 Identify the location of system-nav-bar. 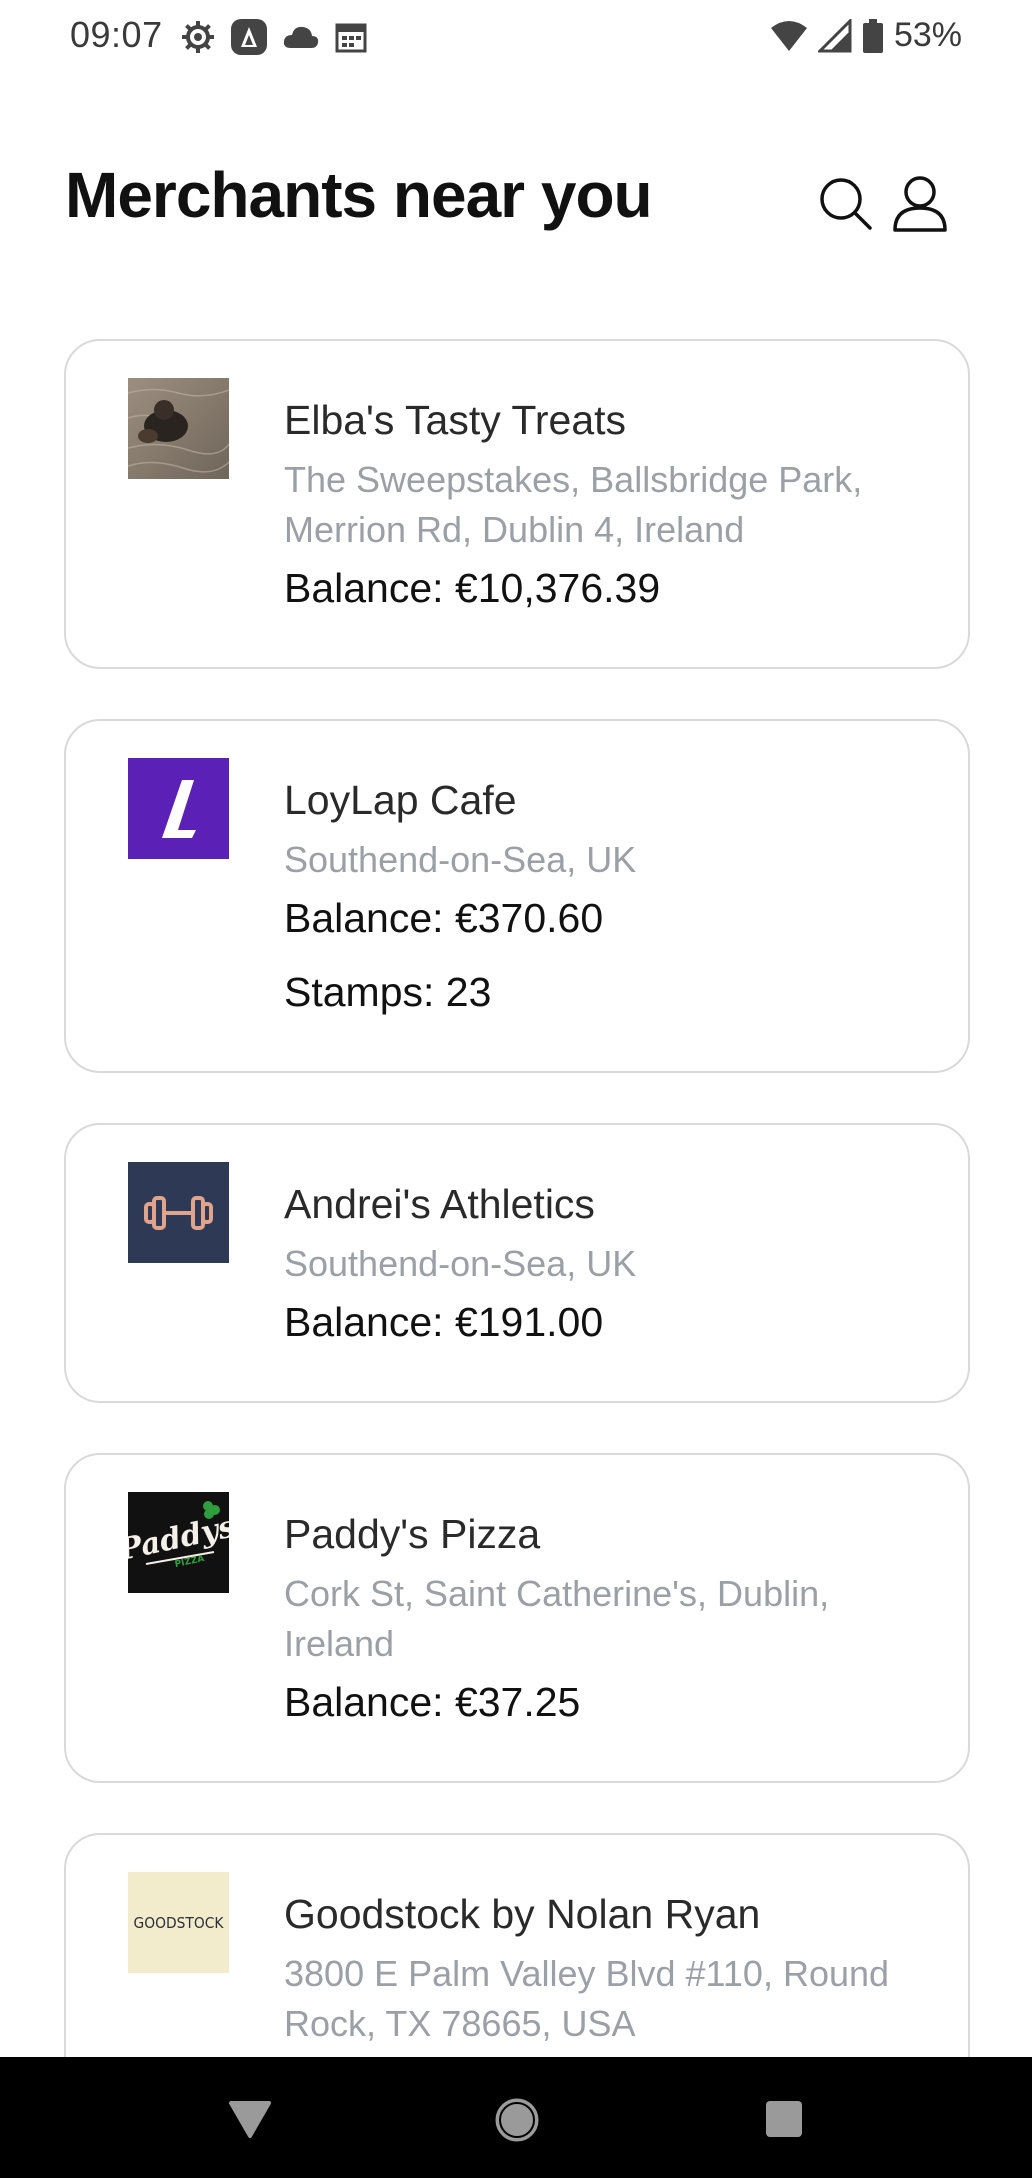
(516, 2117).